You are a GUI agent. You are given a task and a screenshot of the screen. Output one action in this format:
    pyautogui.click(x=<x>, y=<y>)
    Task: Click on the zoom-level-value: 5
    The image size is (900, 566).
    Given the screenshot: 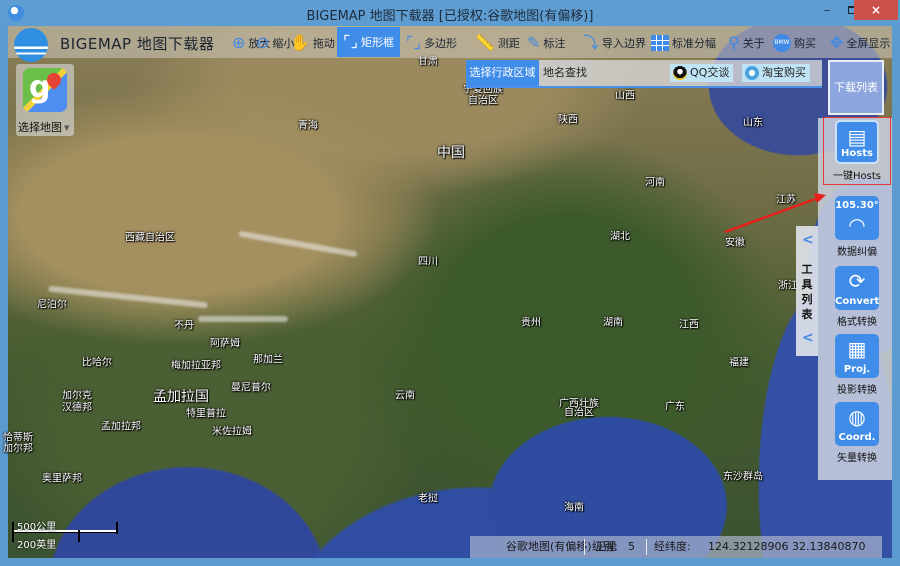 What is the action you would take?
    pyautogui.click(x=631, y=546)
    